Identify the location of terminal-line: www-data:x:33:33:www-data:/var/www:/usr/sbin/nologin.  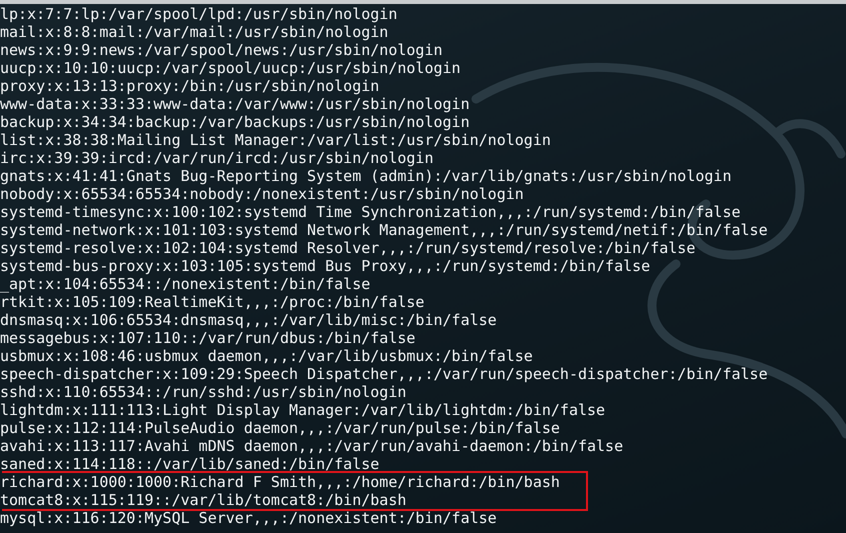
(235, 104).